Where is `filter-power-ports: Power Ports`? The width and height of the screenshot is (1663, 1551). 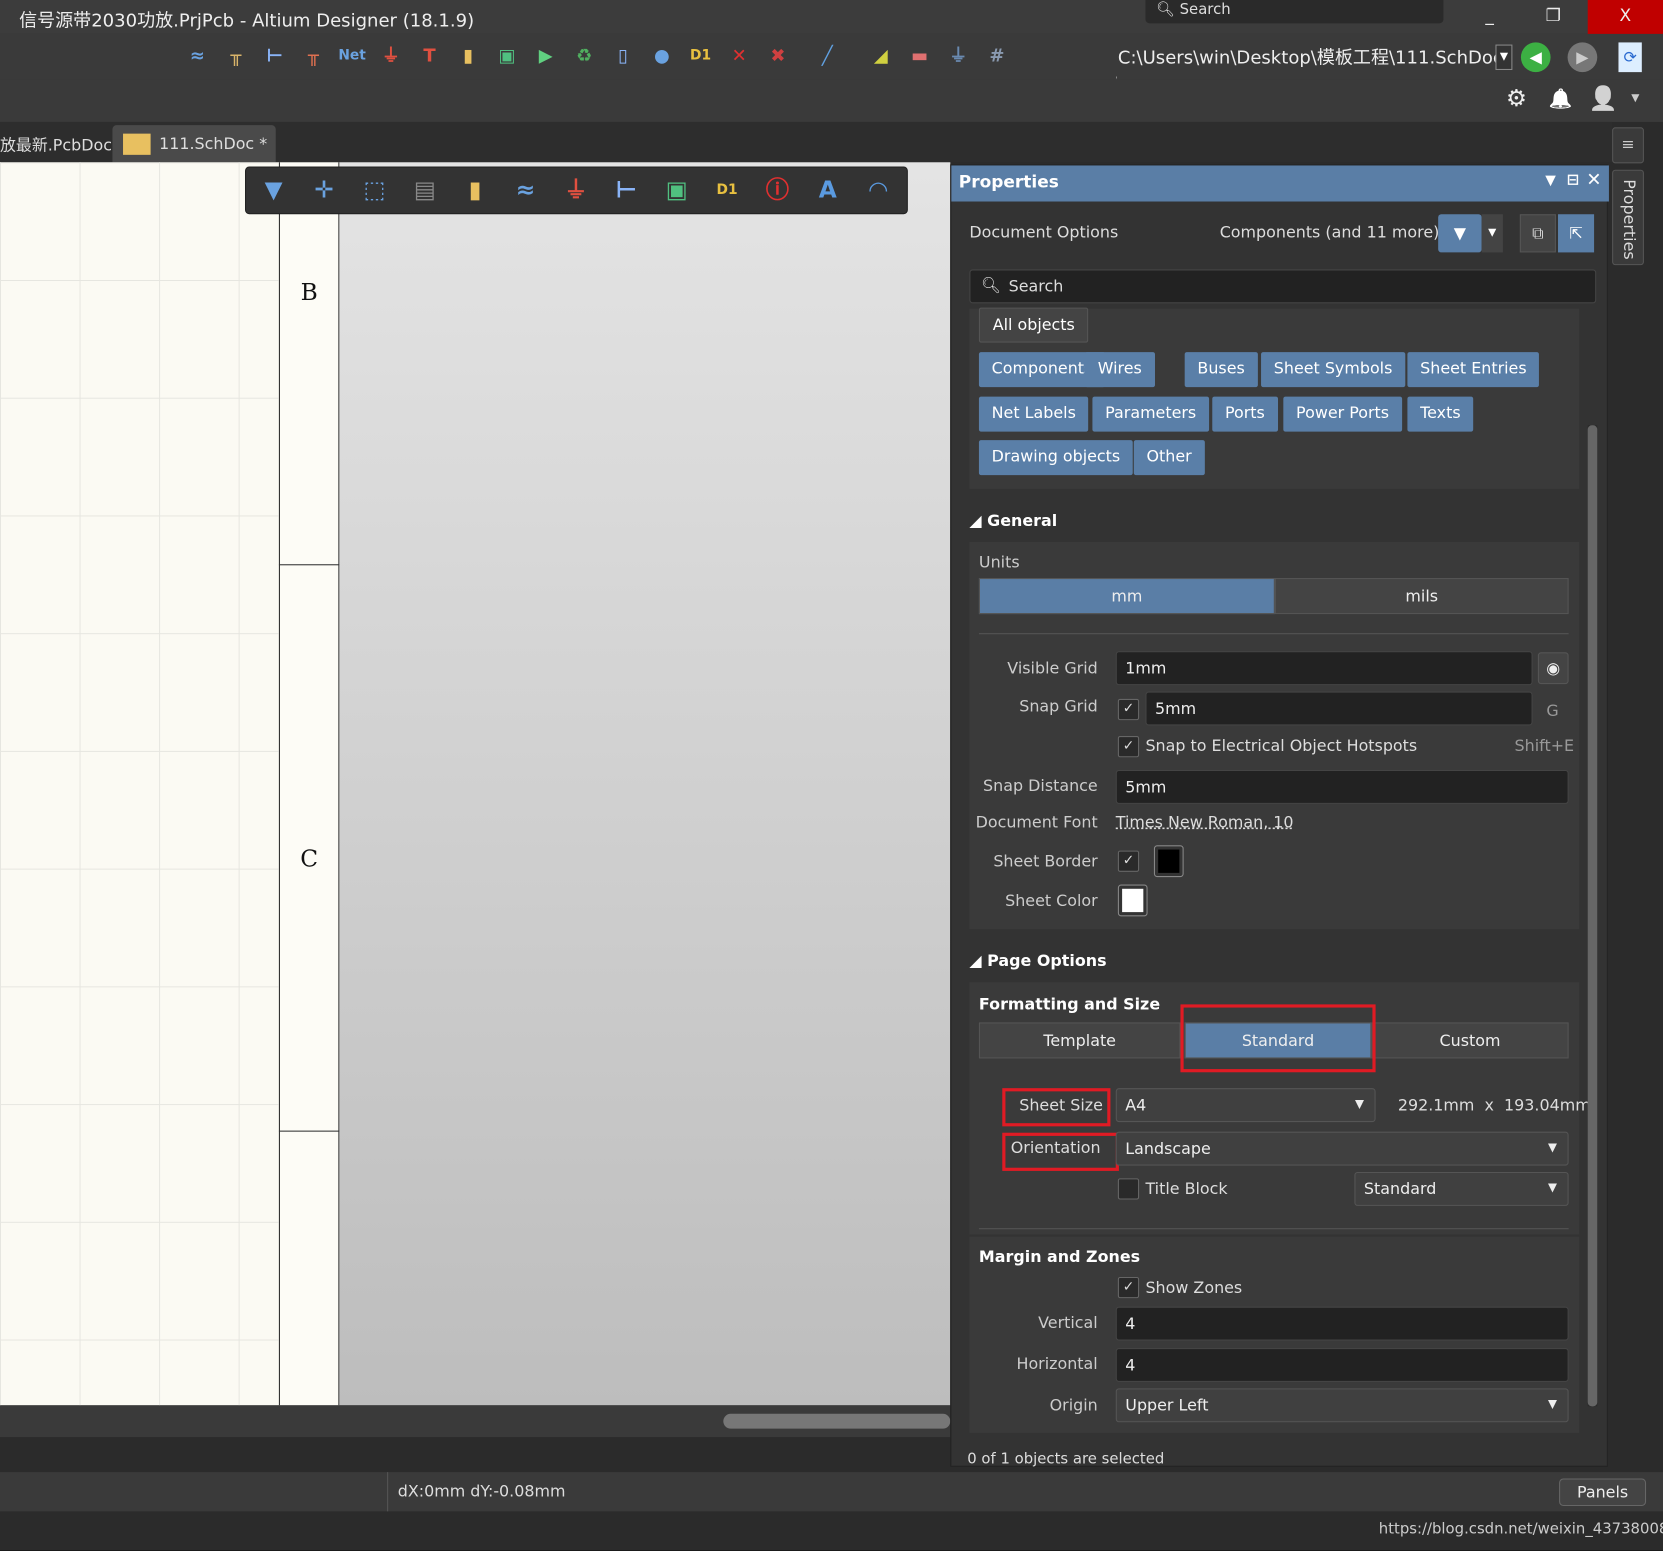 filter-power-ports: Power Ports is located at coordinates (1342, 414).